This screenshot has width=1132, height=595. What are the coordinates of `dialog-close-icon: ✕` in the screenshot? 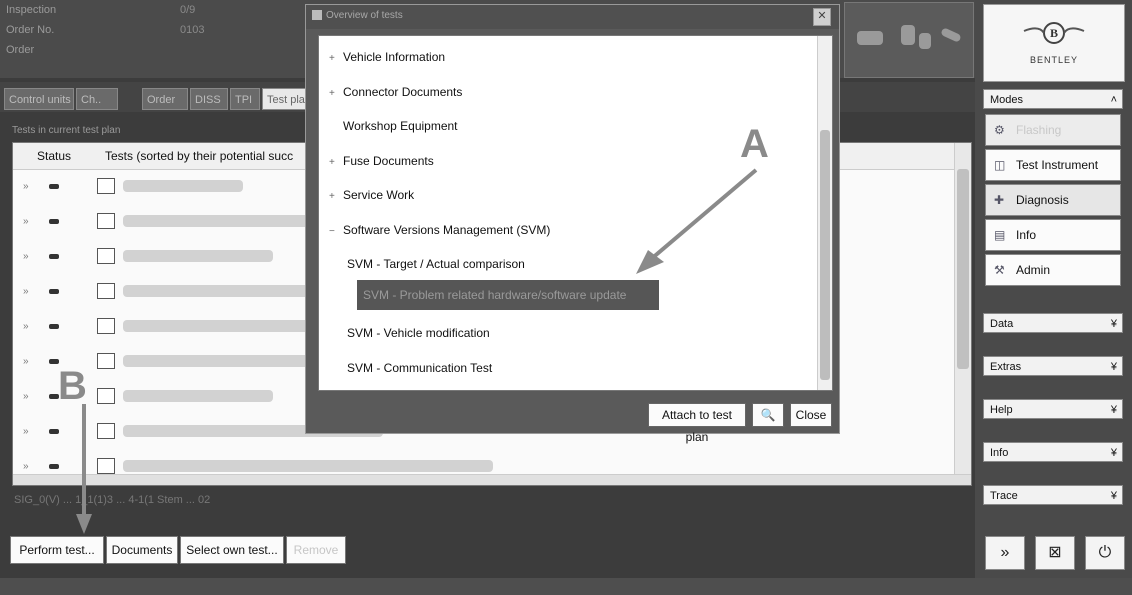 It's located at (822, 17).